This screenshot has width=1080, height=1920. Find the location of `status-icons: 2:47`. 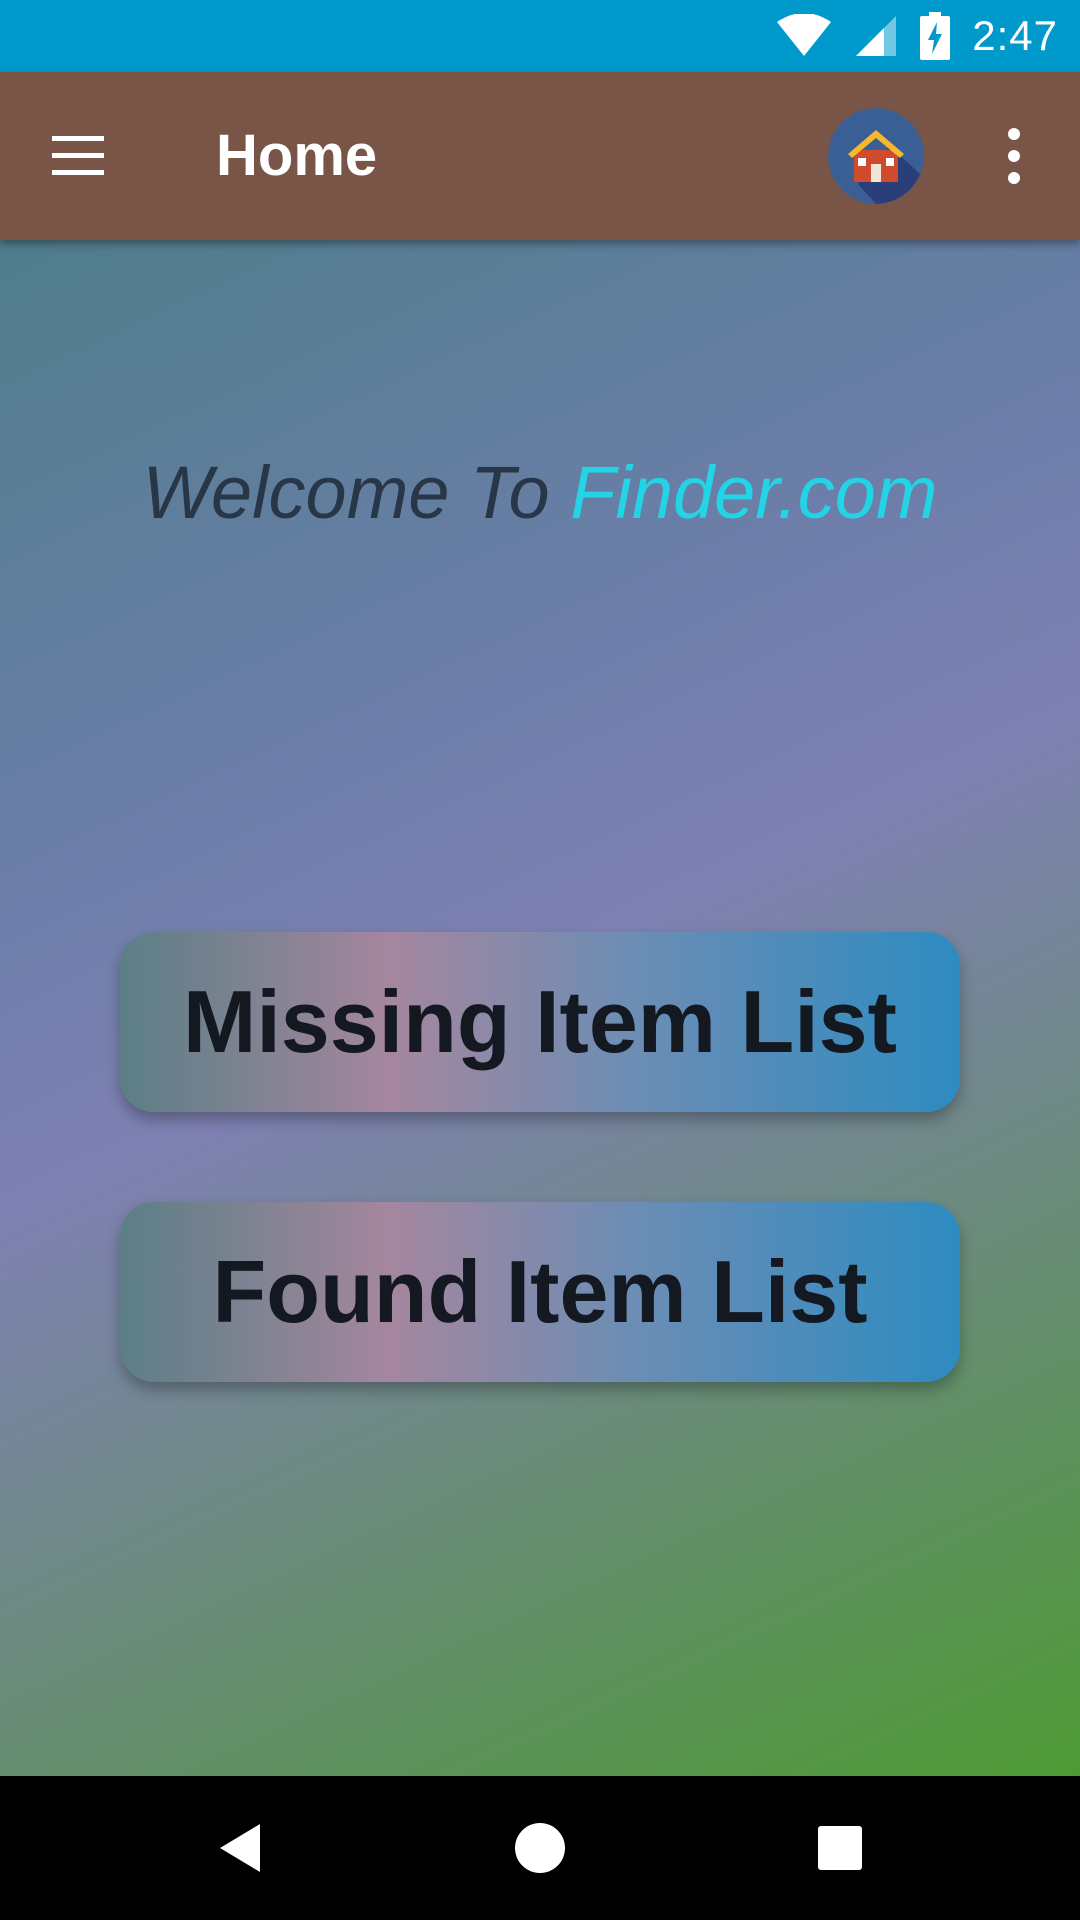

status-icons: 2:47 is located at coordinates (917, 36).